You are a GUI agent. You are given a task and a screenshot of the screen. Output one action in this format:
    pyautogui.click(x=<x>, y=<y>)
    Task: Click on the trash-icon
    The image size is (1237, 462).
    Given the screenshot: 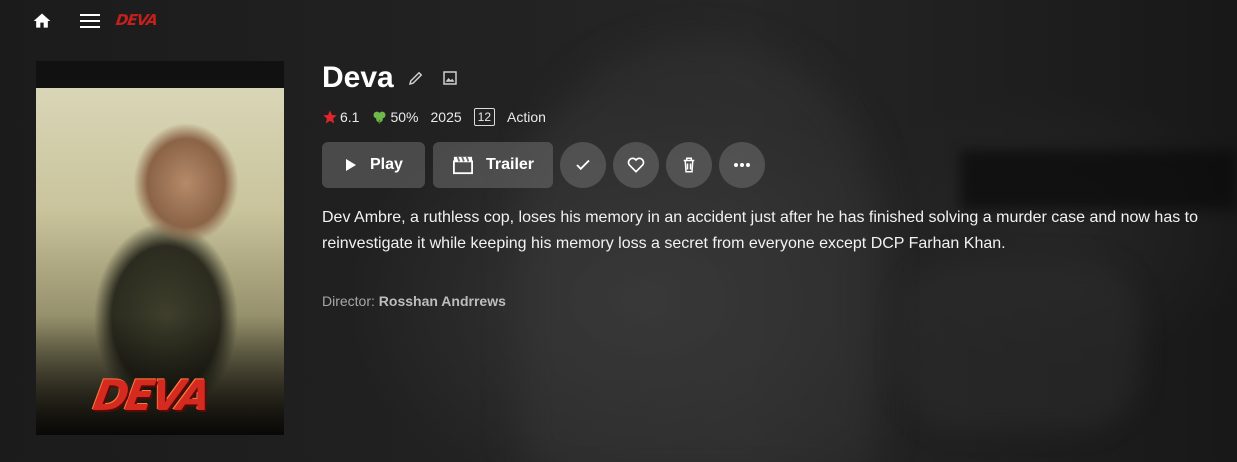 What is the action you would take?
    pyautogui.click(x=689, y=165)
    